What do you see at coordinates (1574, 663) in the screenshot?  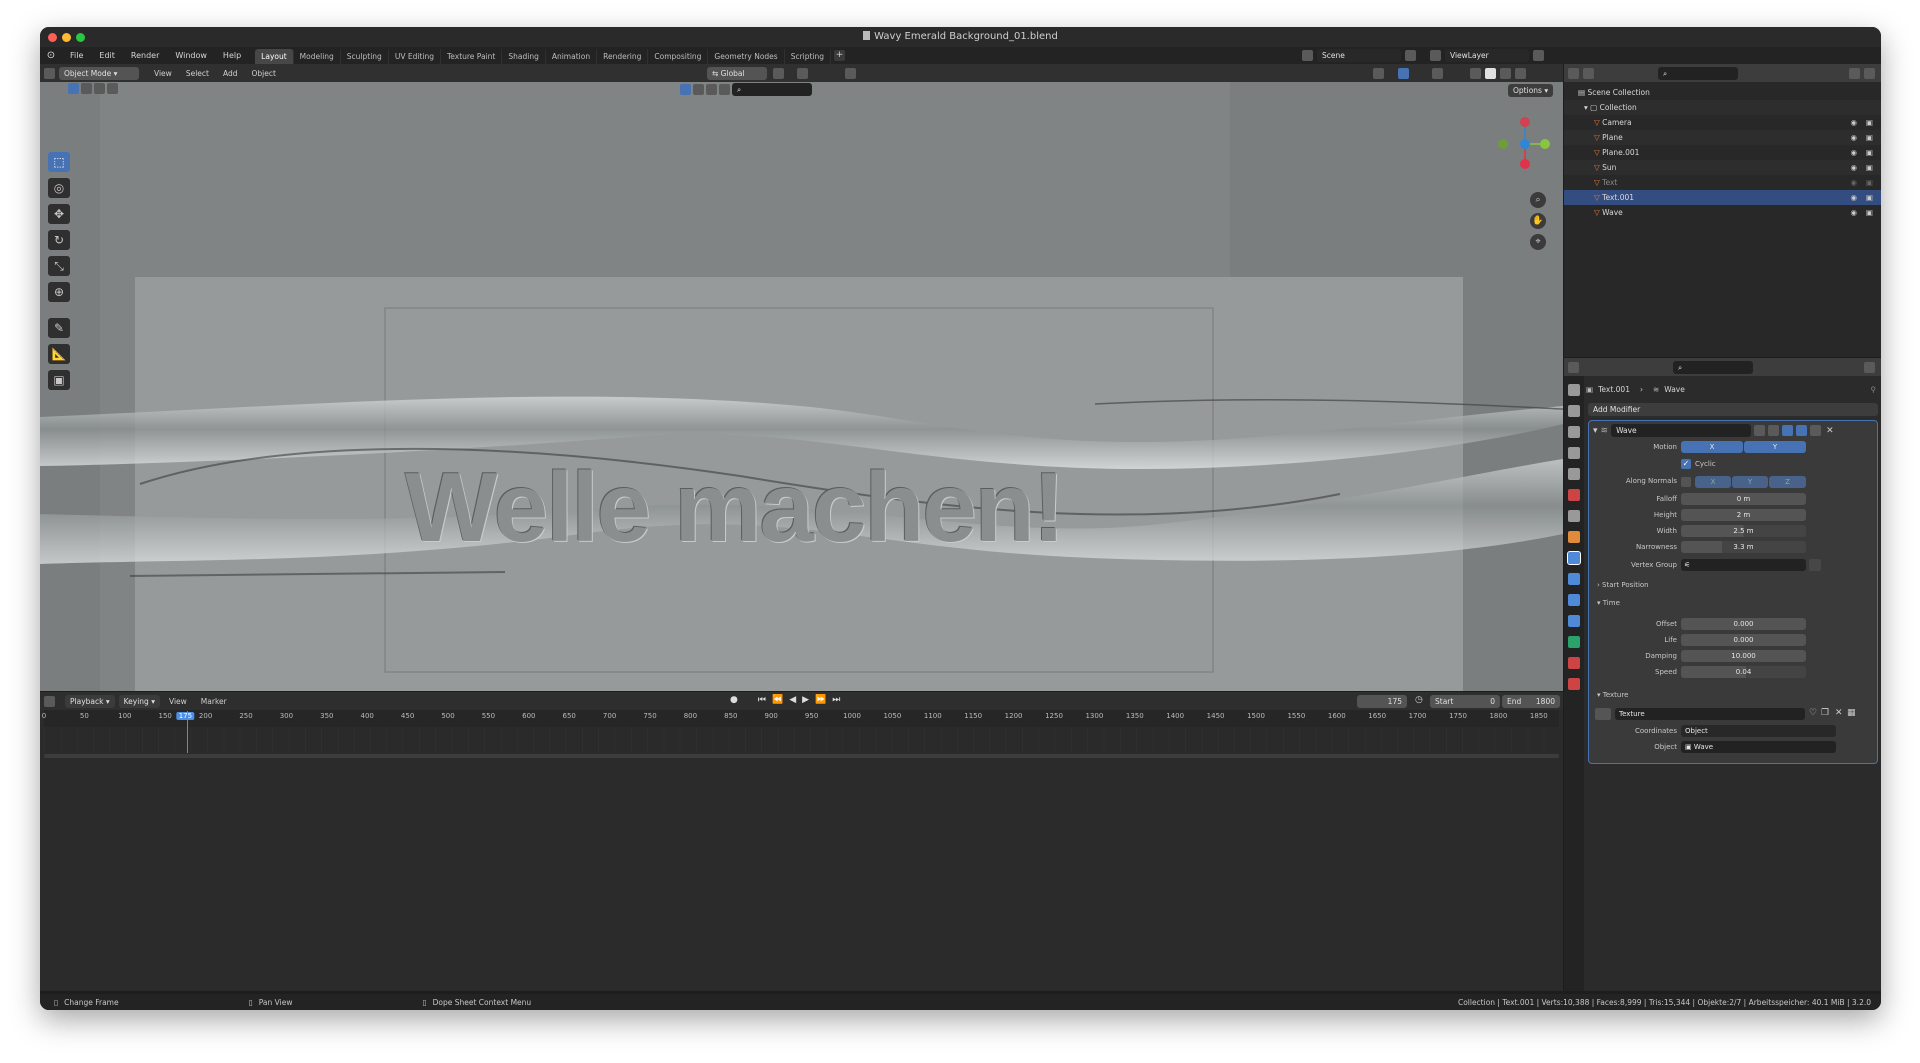 I see `material-tab-icon` at bounding box center [1574, 663].